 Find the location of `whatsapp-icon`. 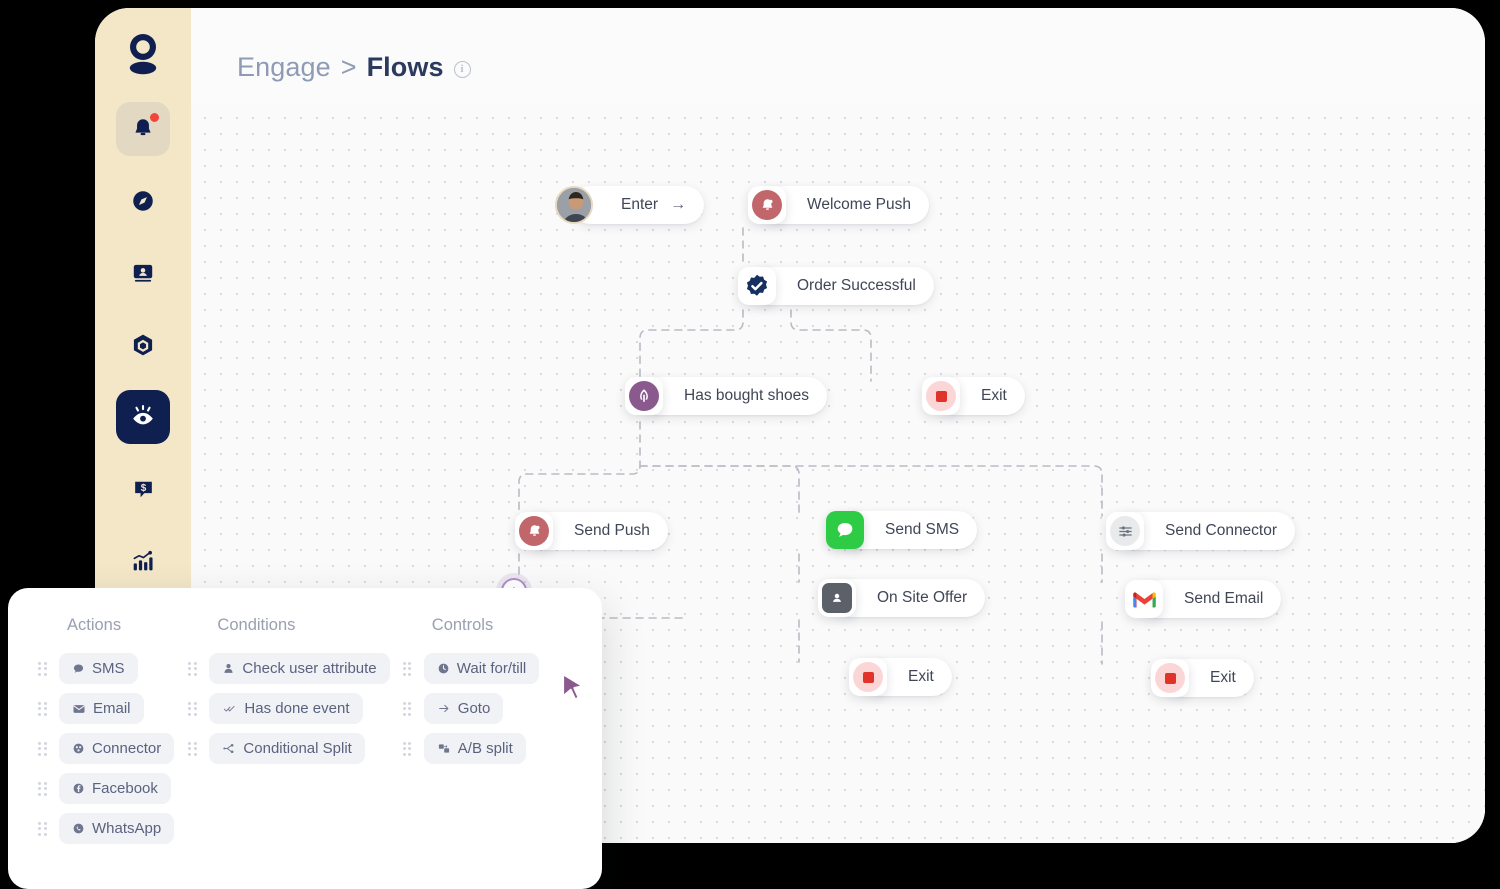

whatsapp-icon is located at coordinates (78, 828).